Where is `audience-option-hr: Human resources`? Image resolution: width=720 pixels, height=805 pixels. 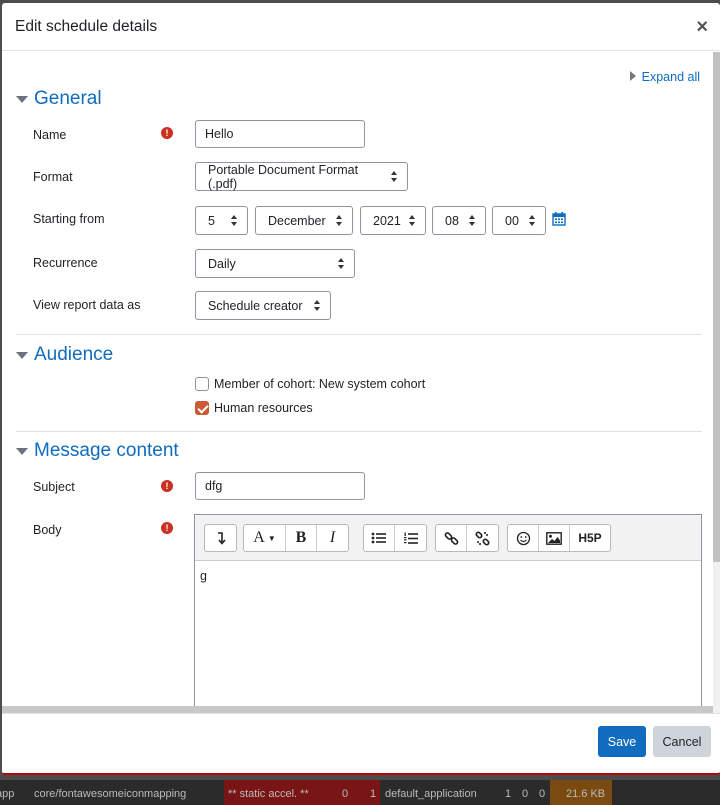
audience-option-hr: Human resources is located at coordinates (254, 408).